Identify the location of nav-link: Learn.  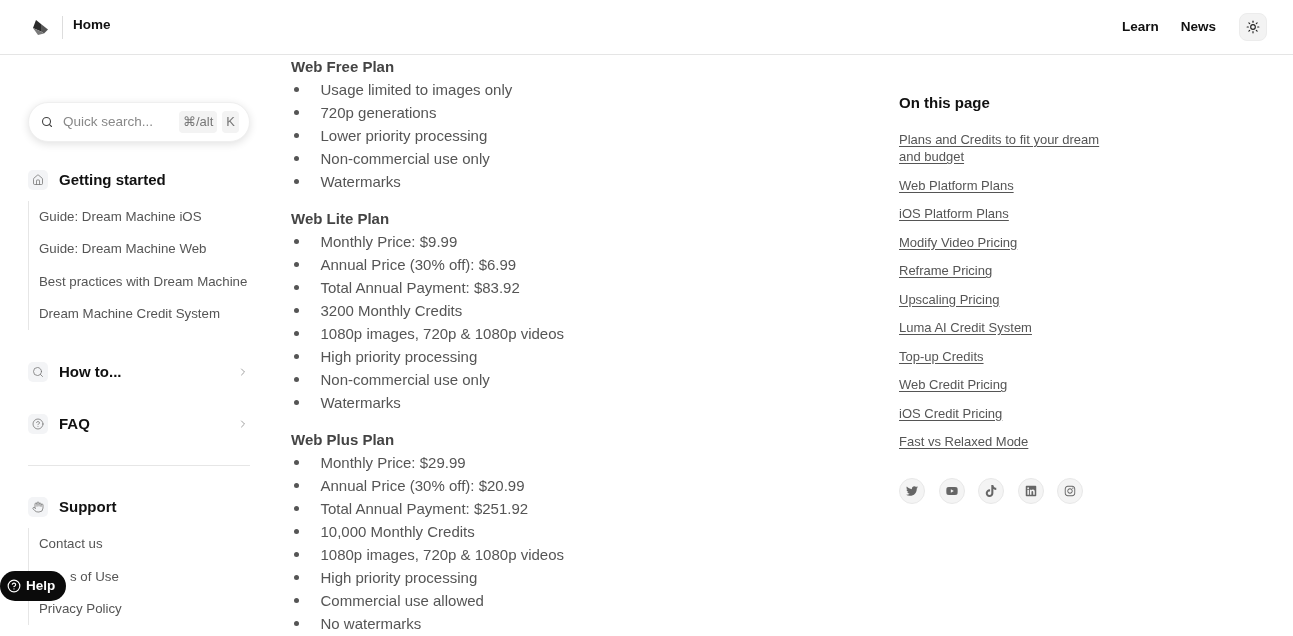
(1140, 27).